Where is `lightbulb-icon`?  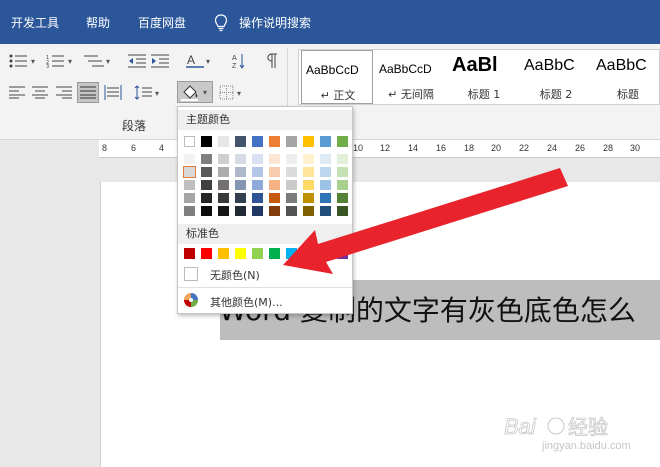
lightbulb-icon is located at coordinates (221, 23).